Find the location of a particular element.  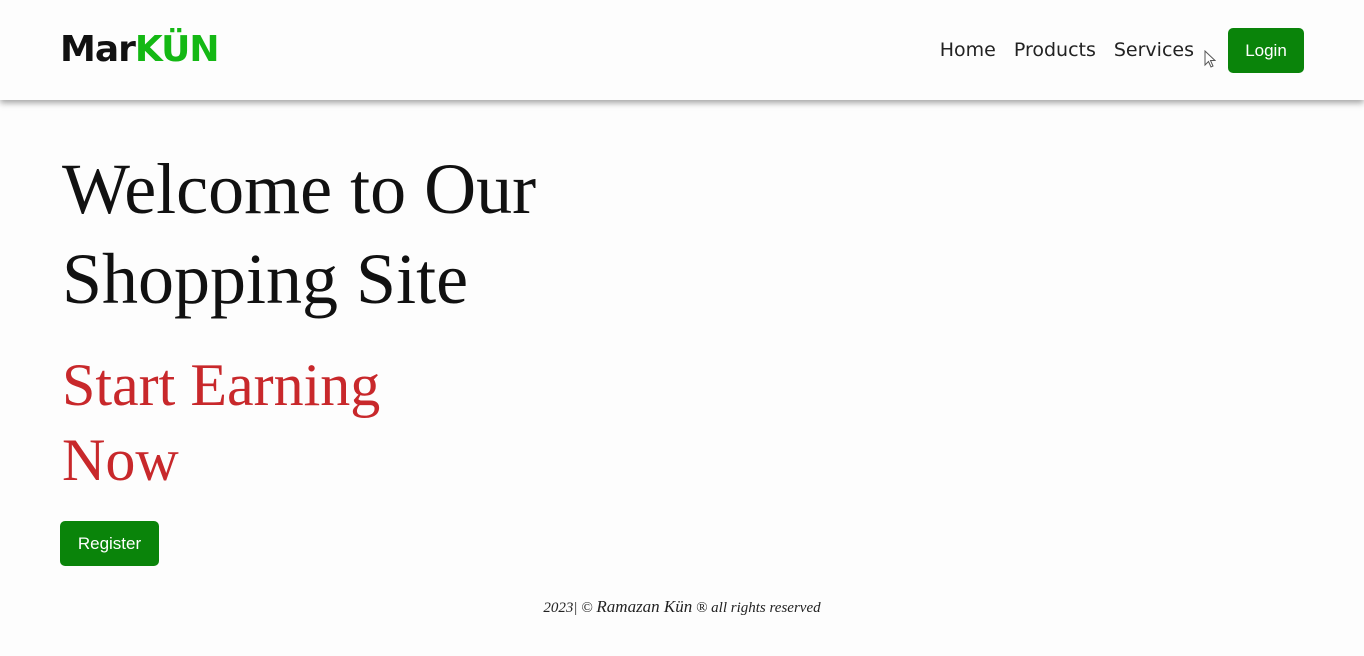

hero-title-line-1: Welcome to Our is located at coordinates (299, 189).